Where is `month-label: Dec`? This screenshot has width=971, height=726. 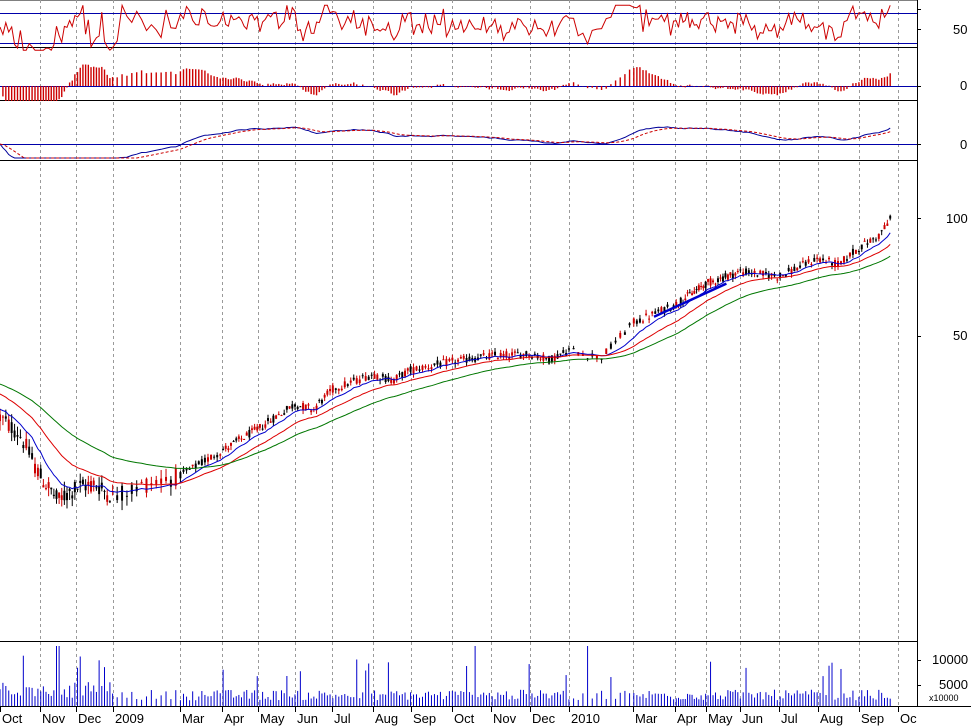
month-label: Dec is located at coordinates (90, 718).